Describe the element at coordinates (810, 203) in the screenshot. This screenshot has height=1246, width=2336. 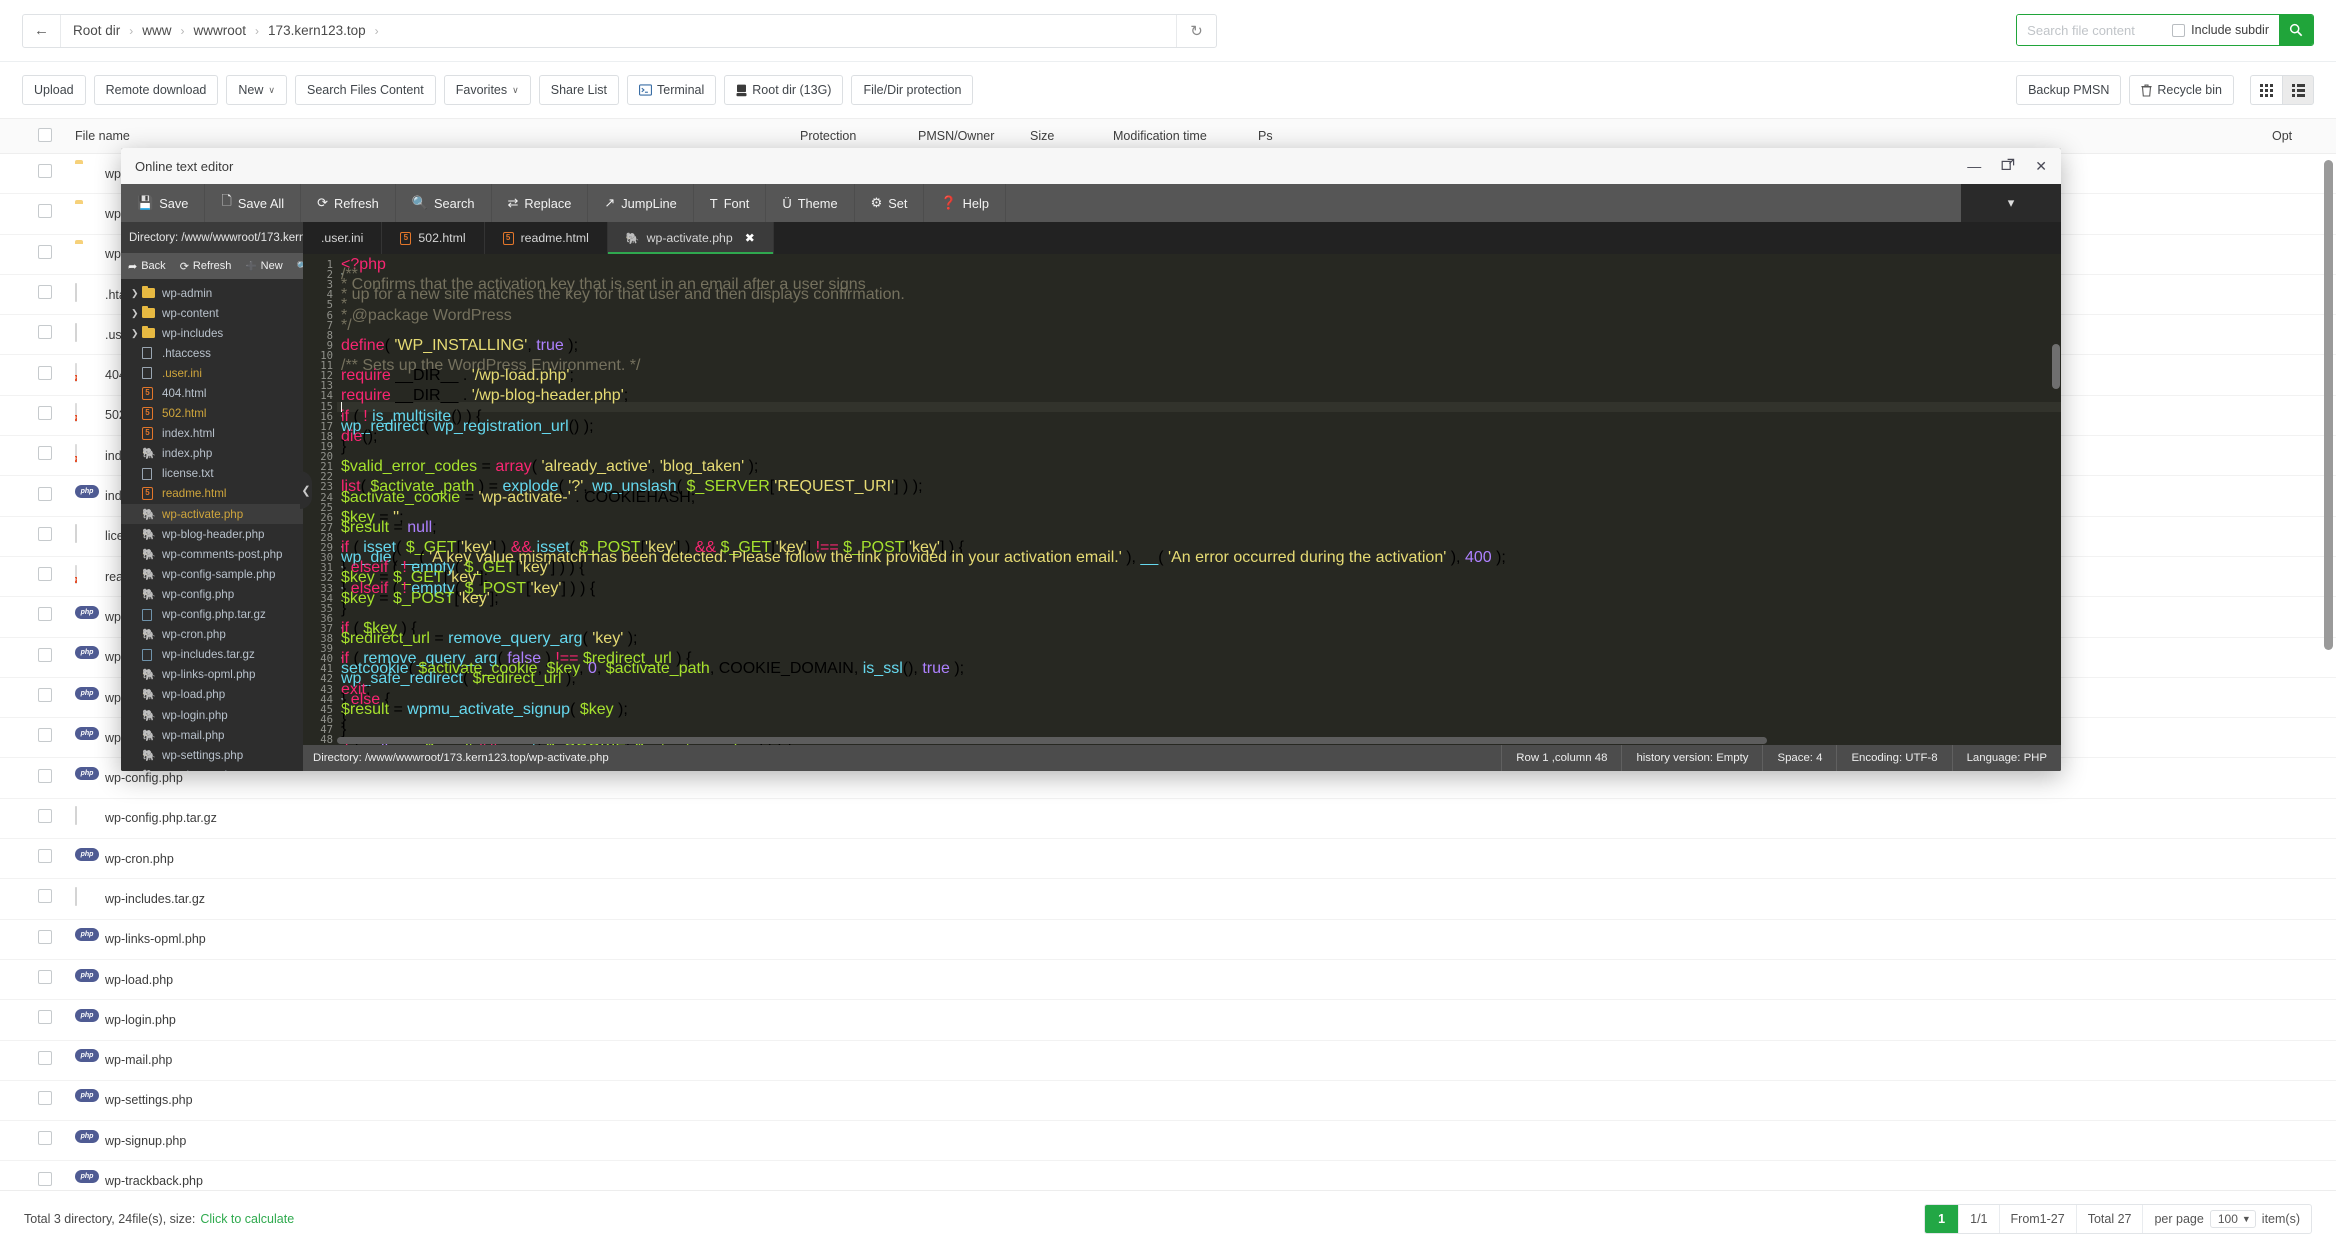
I see `editor-theme-button: Ü Theme` at that location.